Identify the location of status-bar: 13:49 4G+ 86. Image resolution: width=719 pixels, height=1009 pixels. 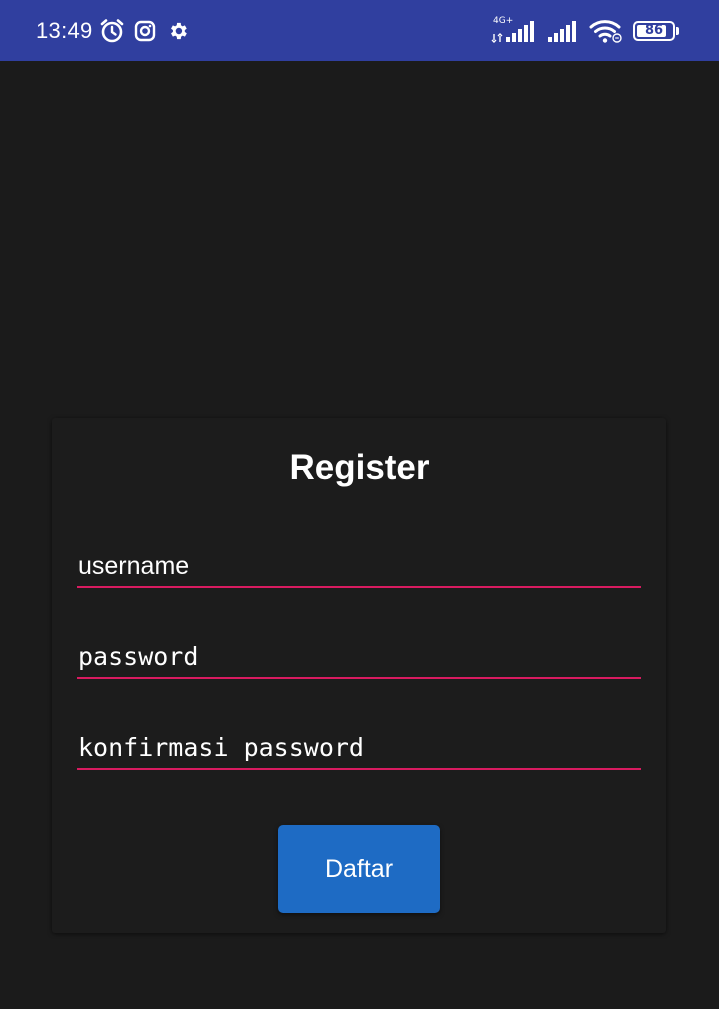
(359, 30).